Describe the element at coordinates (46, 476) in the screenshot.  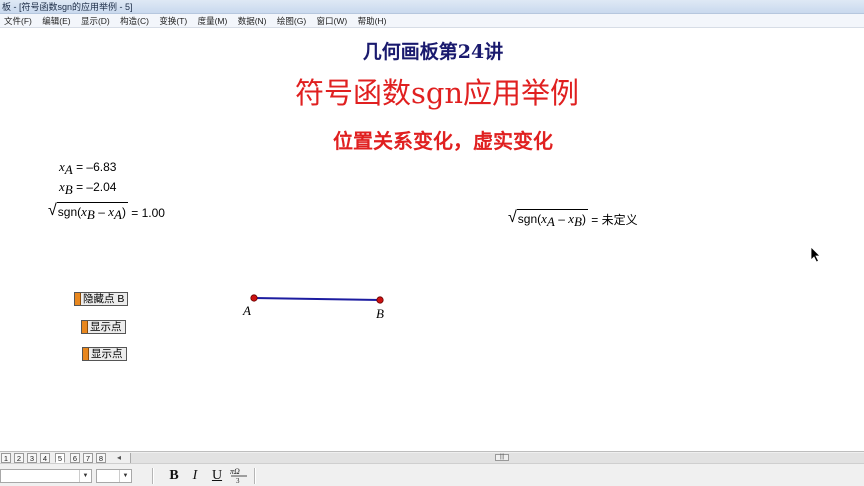
I see `font-family-select: ▼` at that location.